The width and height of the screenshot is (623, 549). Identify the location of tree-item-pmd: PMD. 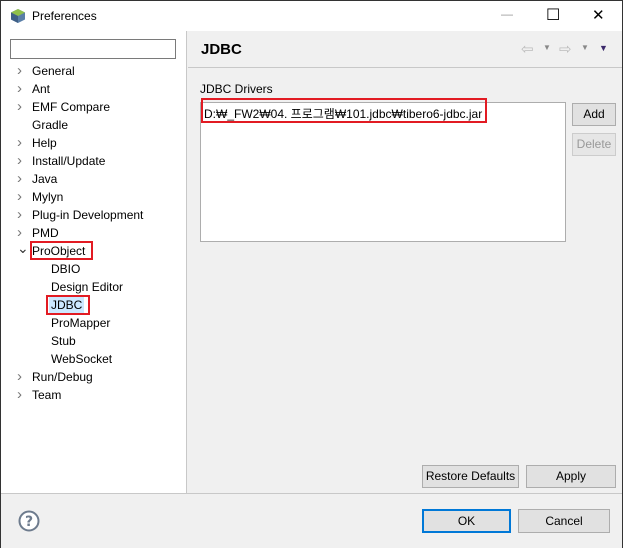
(45, 233).